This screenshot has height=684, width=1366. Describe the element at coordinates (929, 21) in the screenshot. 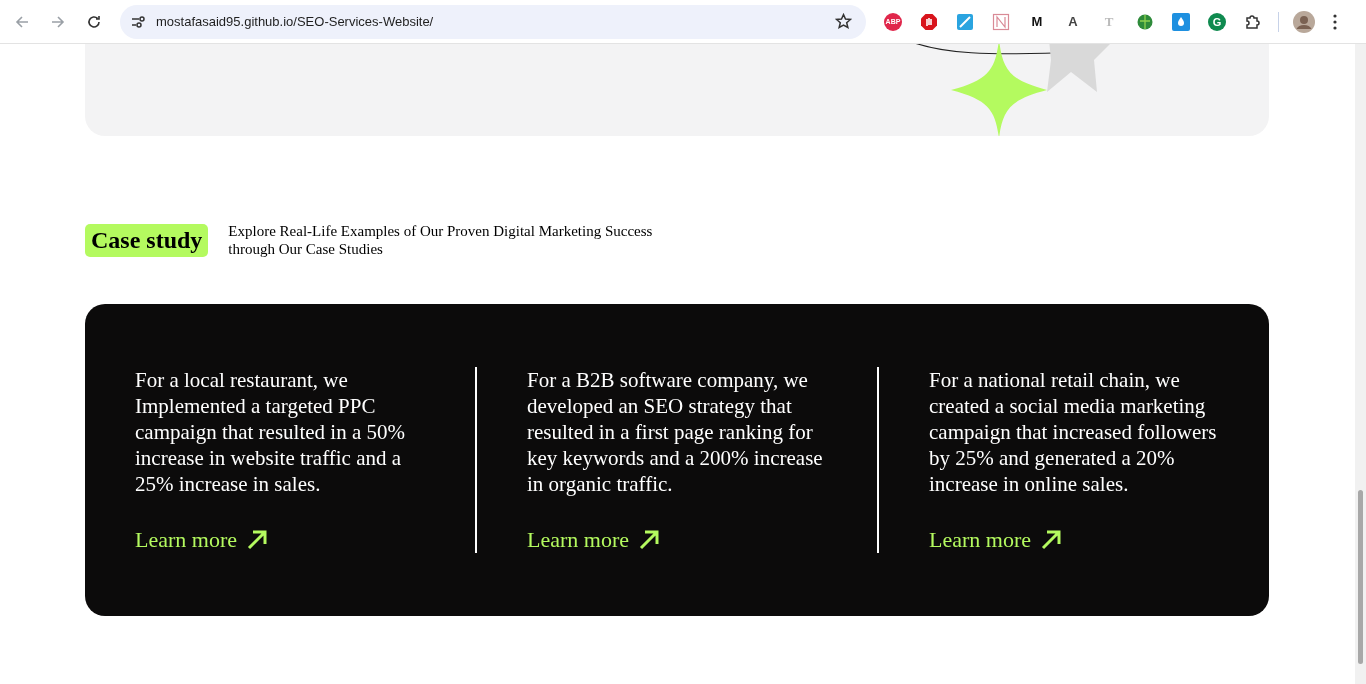

I see `hand-icon` at that location.